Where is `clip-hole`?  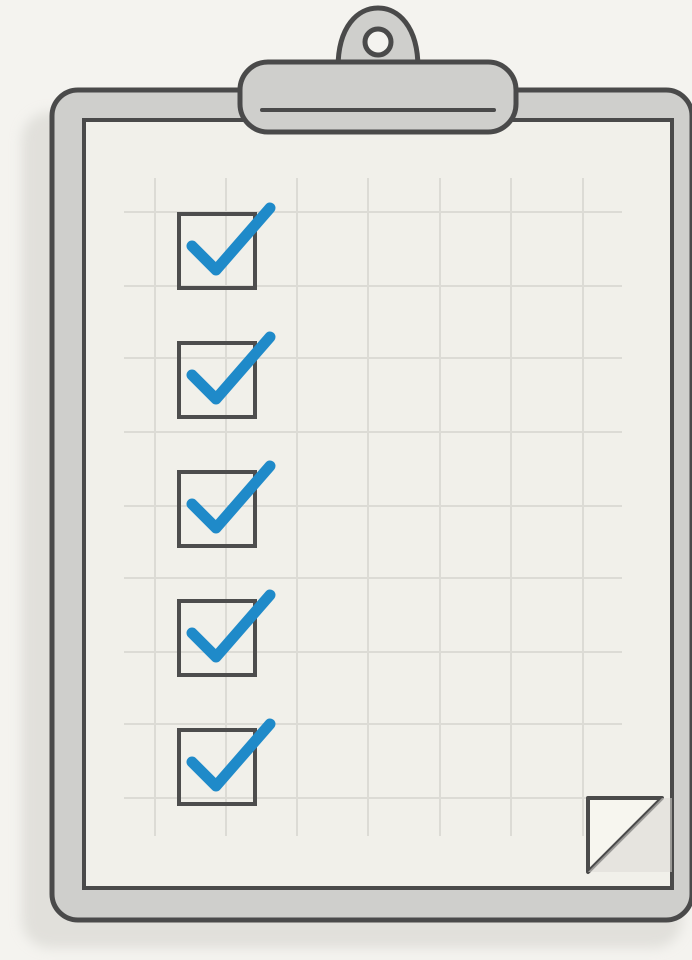
clip-hole is located at coordinates (378, 42).